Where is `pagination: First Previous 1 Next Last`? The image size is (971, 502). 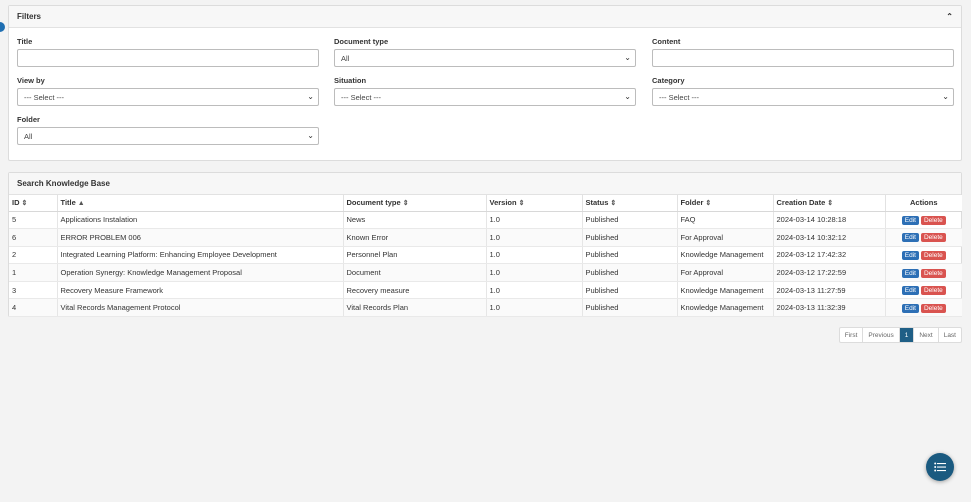 pagination: First Previous 1 Next Last is located at coordinates (900, 335).